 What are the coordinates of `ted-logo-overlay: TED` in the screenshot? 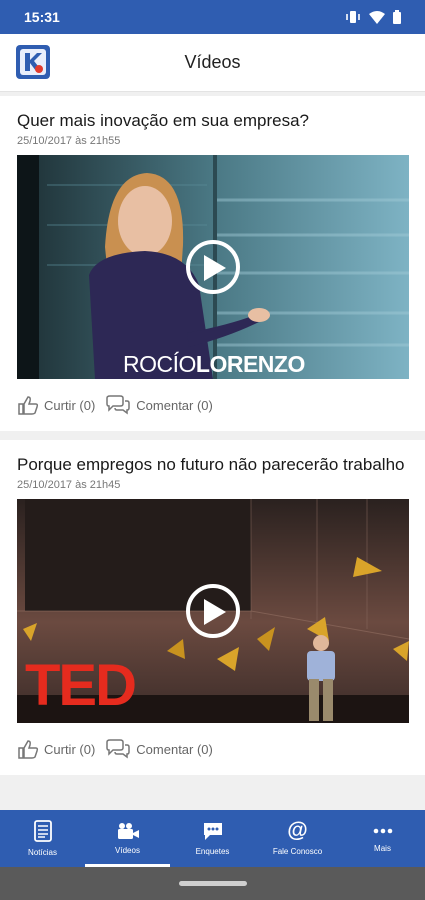 It's located at (81, 685).